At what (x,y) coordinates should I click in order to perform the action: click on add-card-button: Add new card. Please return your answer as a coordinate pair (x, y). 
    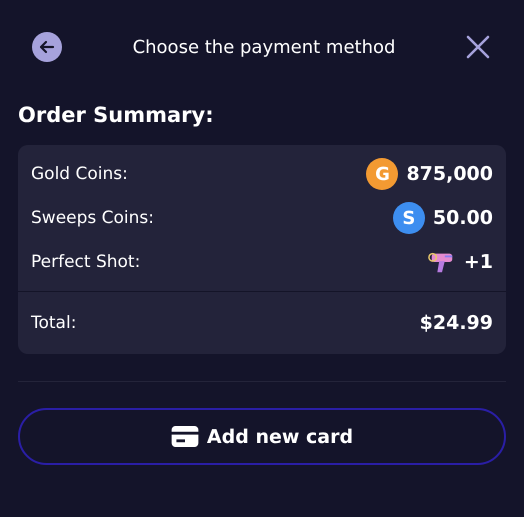
    Looking at the image, I should click on (262, 436).